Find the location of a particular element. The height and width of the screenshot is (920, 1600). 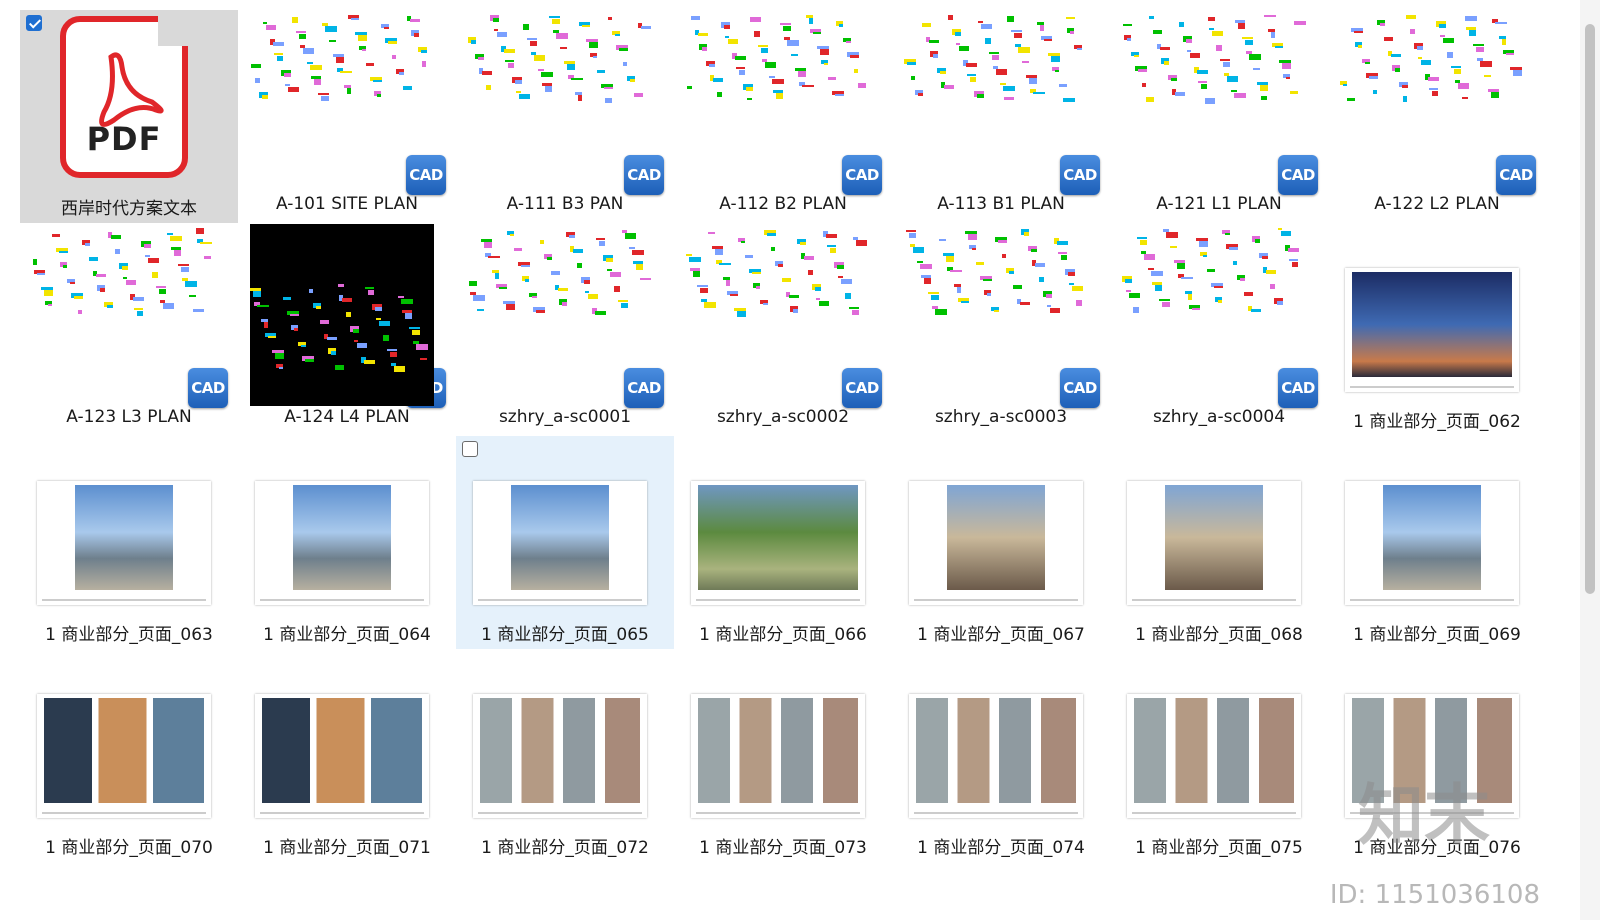

file-tile: 1 商业部分_页面_071 is located at coordinates (347, 755).